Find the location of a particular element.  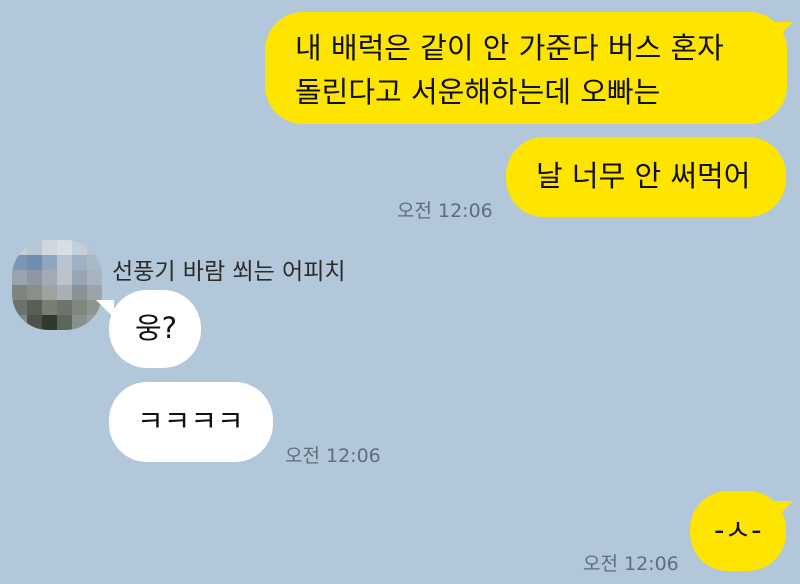

message-text: 웅? is located at coordinates (156, 328).